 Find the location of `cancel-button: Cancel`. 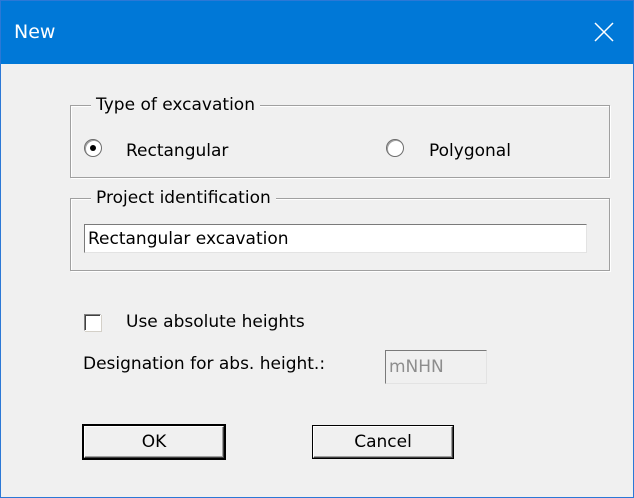

cancel-button: Cancel is located at coordinates (383, 442).